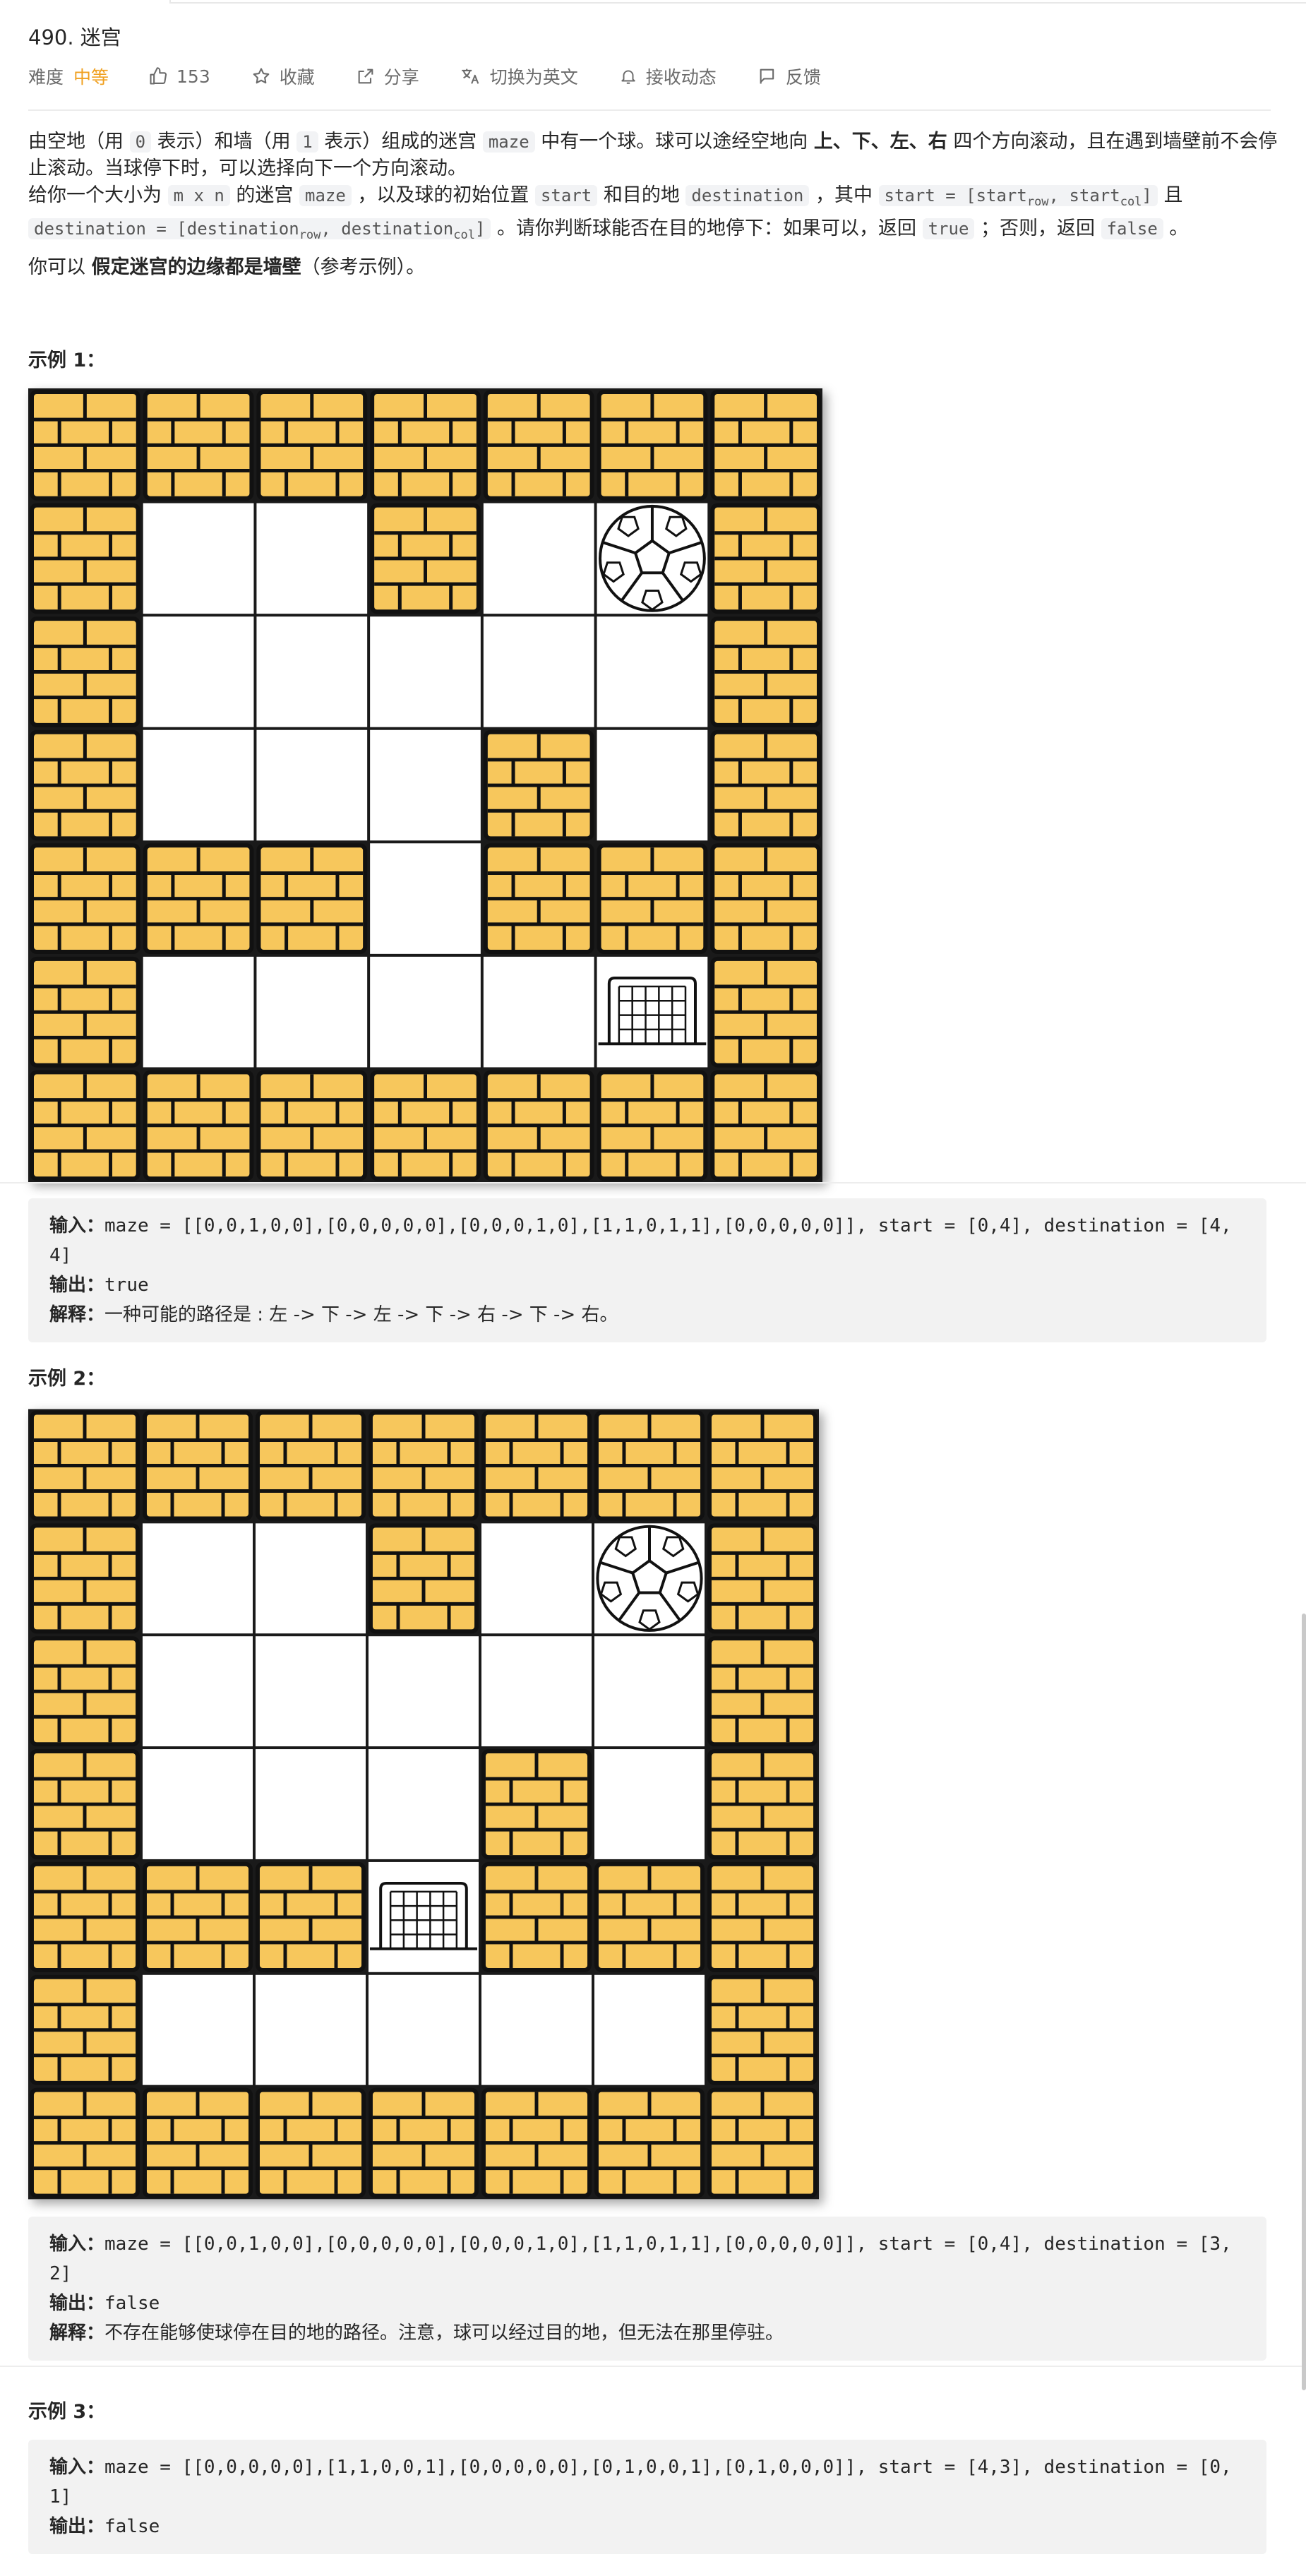 The height and width of the screenshot is (2576, 1306). Describe the element at coordinates (158, 76) in the screenshot. I see `thumbs-up-icon` at that location.